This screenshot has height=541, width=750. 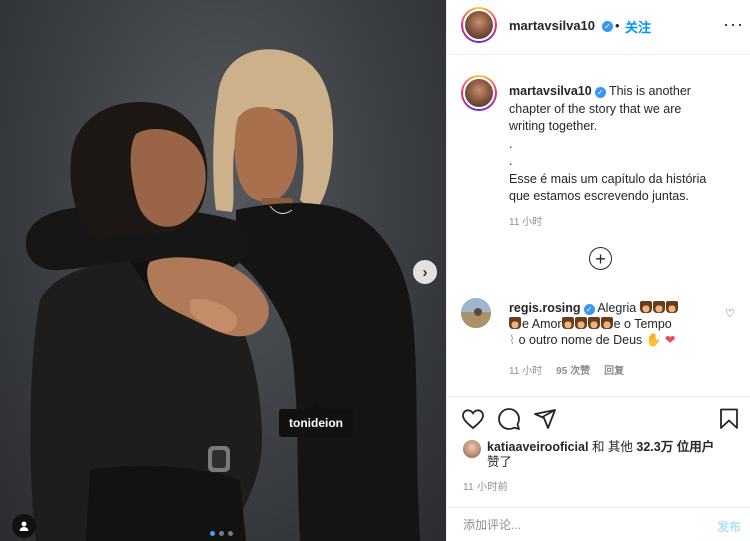 I want to click on photo-tag-label: tonideion, so click(x=316, y=420).